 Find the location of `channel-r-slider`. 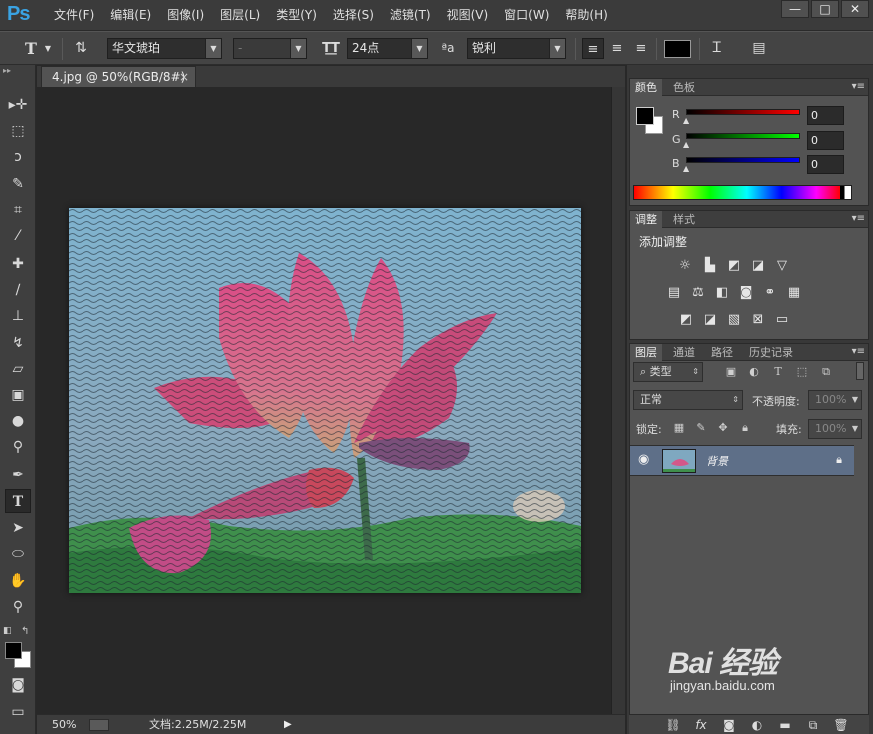

channel-r-slider is located at coordinates (743, 112).